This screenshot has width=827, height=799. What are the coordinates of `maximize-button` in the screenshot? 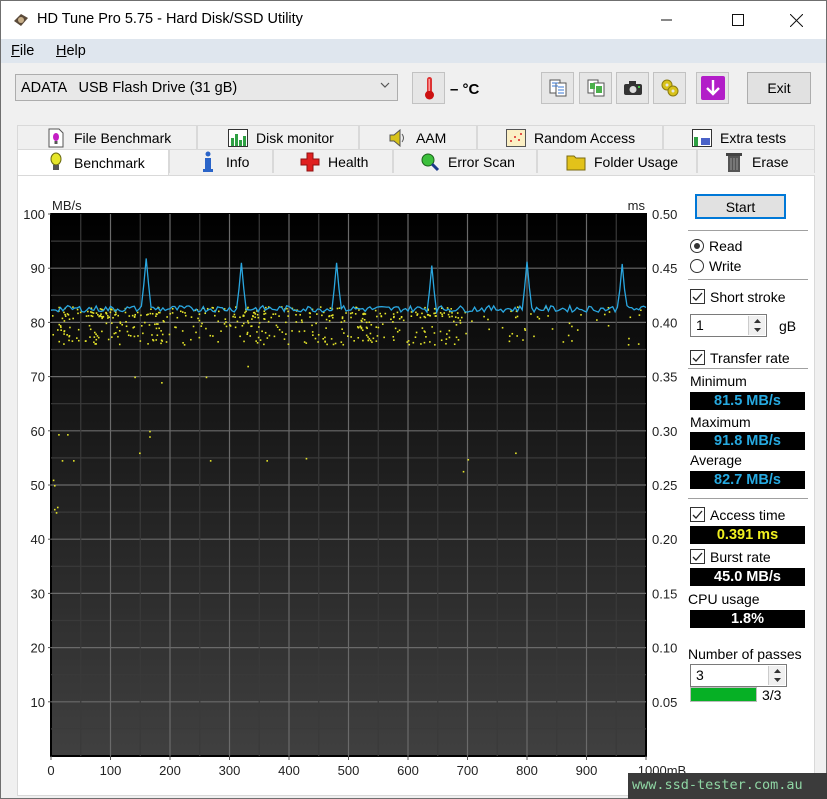 It's located at (738, 20).